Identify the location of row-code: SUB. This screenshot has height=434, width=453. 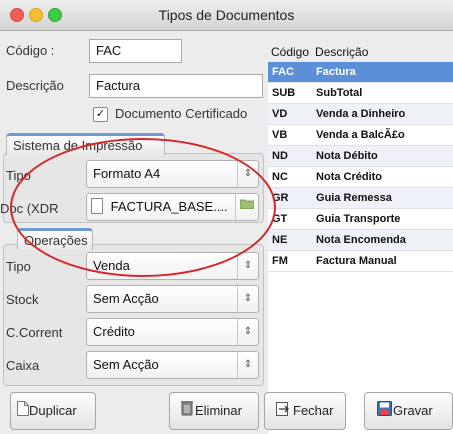
(290, 93).